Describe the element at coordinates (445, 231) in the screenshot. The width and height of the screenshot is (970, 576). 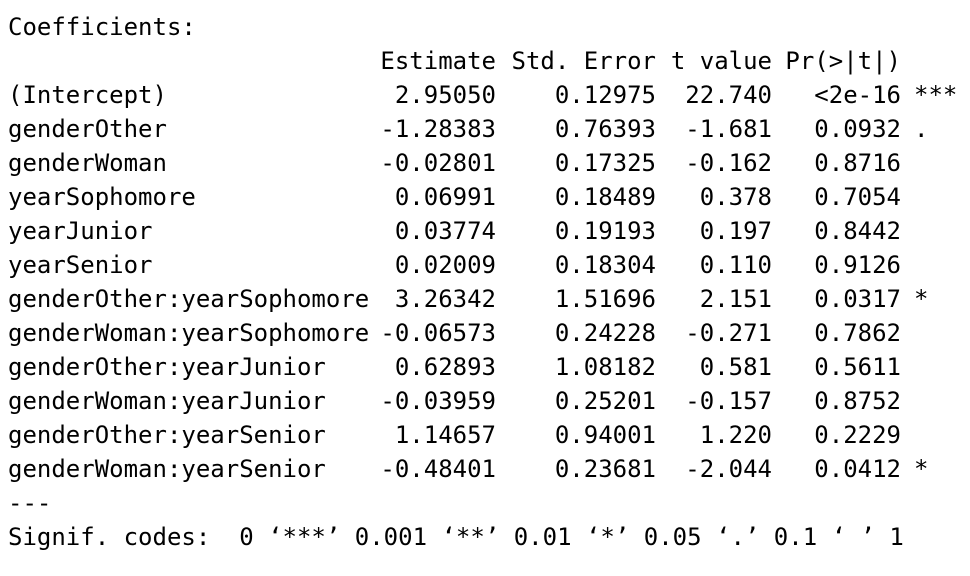
I see `estimate-cell: 0.03774` at that location.